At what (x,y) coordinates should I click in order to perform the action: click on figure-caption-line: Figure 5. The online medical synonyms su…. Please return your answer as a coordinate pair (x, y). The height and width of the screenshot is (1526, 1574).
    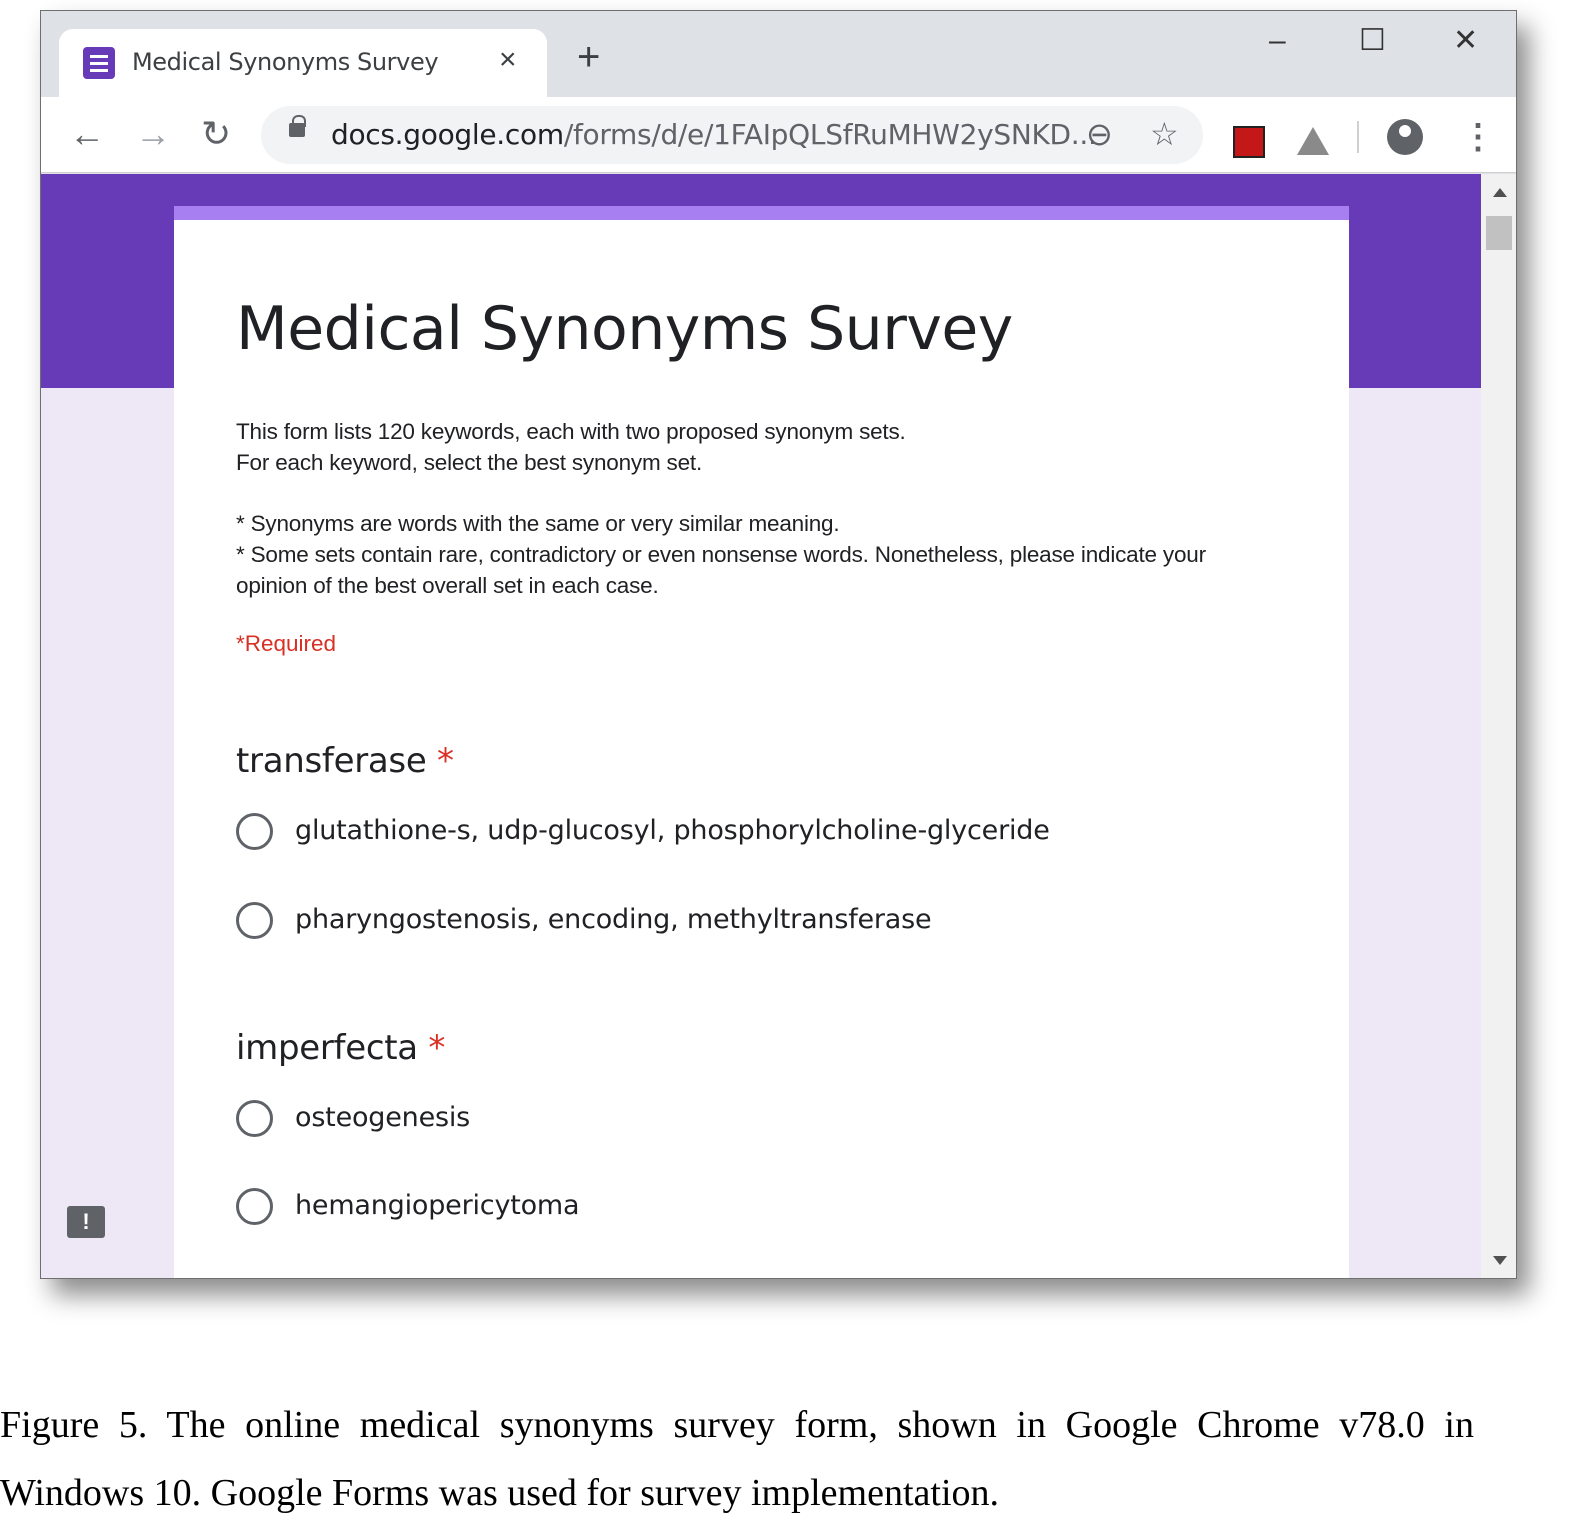
    Looking at the image, I should click on (737, 1425).